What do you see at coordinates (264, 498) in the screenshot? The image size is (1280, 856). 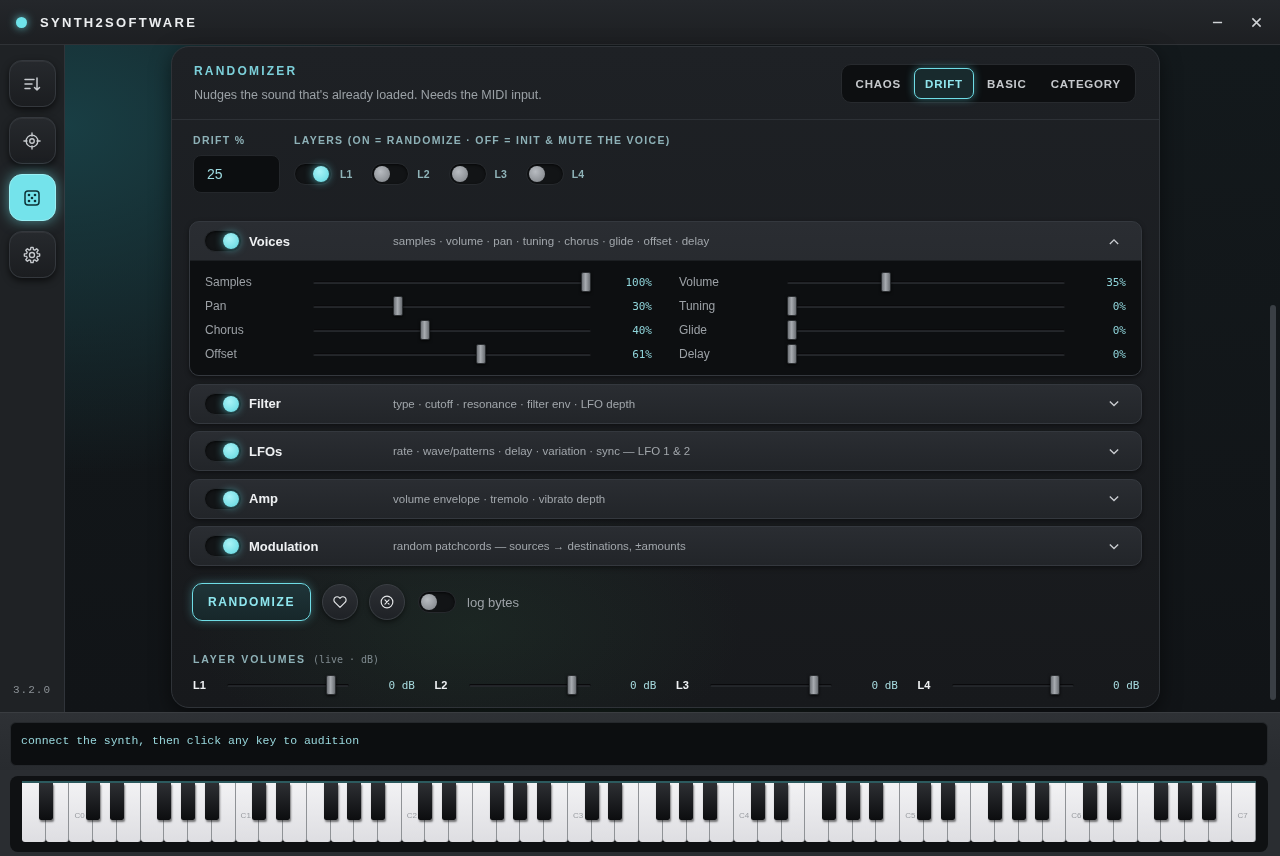 I see `section-name: Amp` at bounding box center [264, 498].